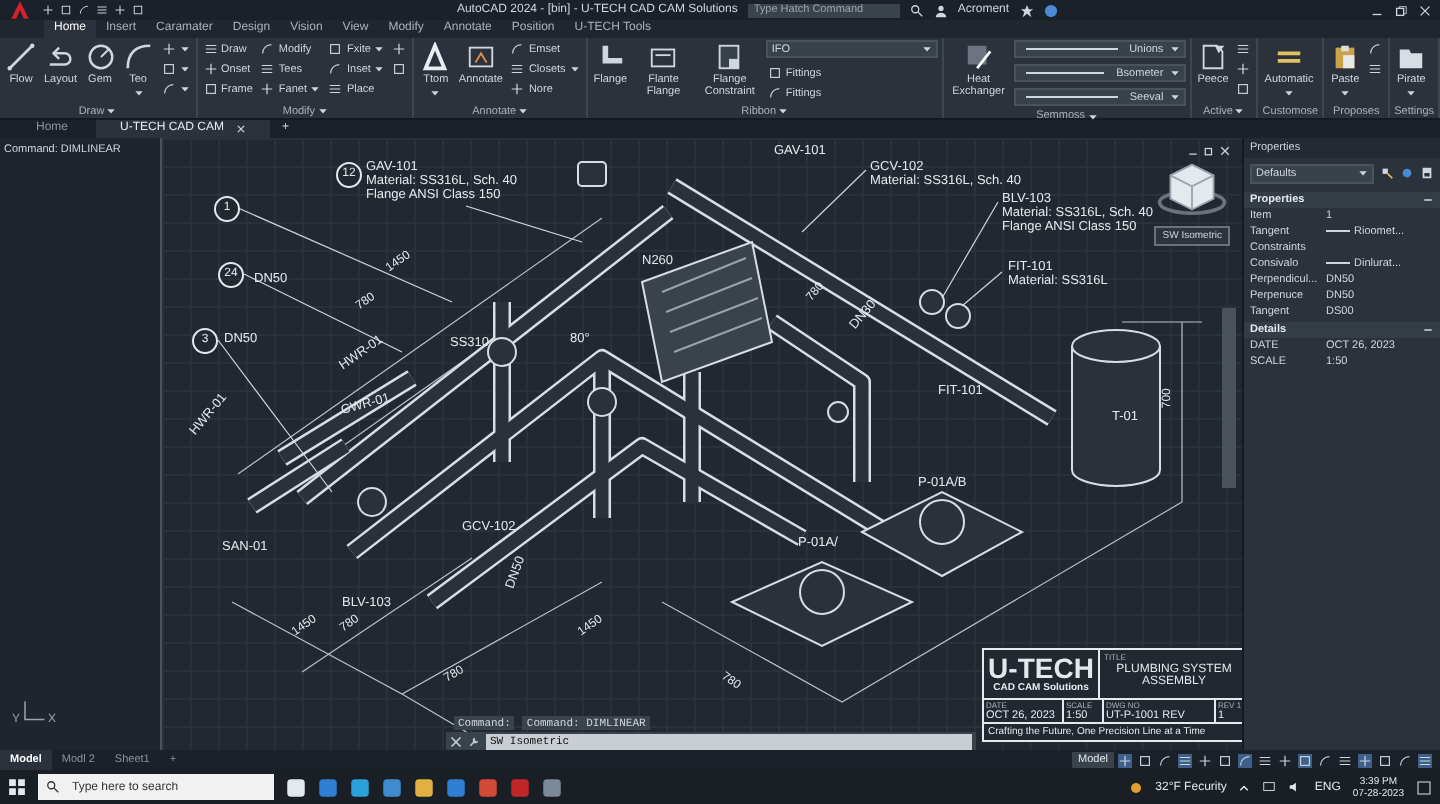 The width and height of the screenshot is (1440, 804). I want to click on company-name: U-TECH, so click(1041, 667).